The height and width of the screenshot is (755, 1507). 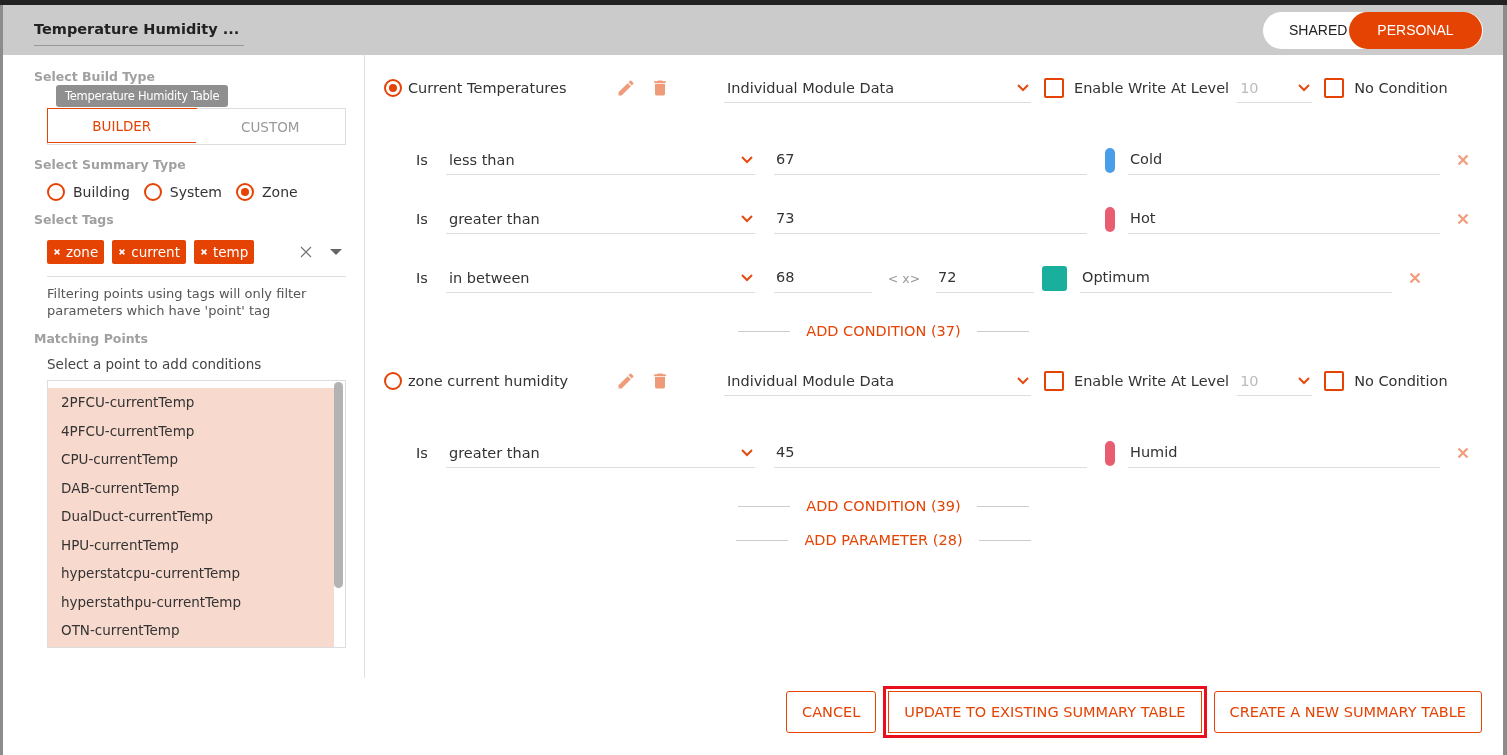 I want to click on point-list-item: HPU-currentTemp, so click(x=191, y=544).